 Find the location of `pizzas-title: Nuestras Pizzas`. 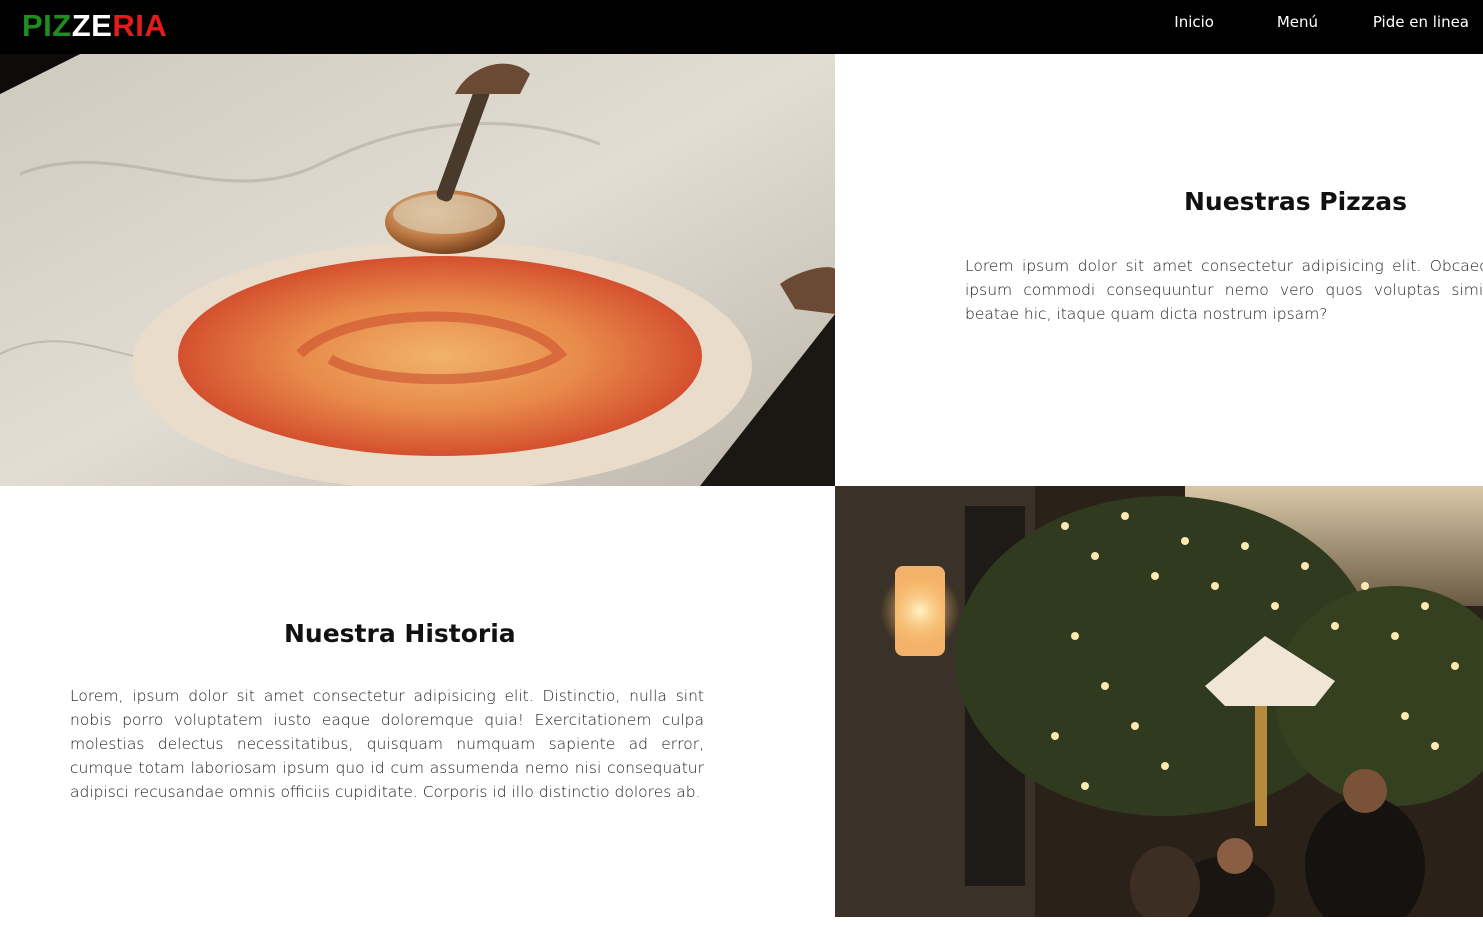

pizzas-title: Nuestras Pizzas is located at coordinates (1296, 201).